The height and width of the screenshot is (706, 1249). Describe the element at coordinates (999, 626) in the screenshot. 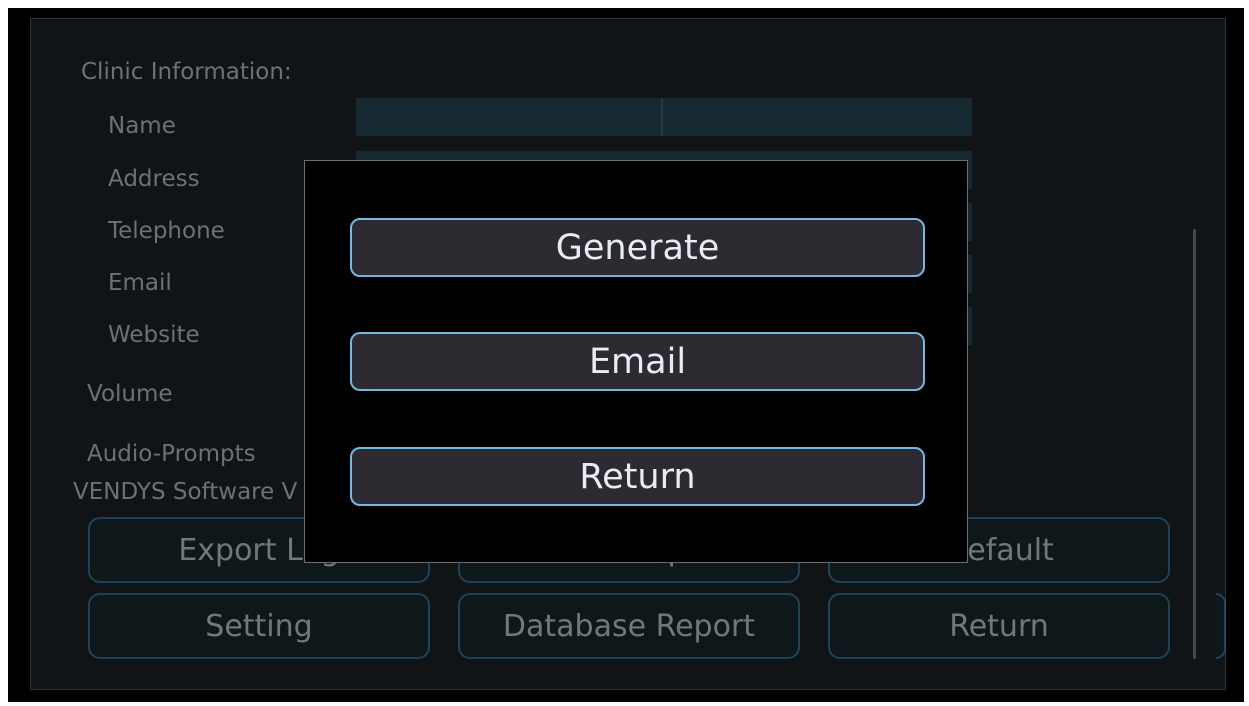

I see `return-button: Return` at that location.